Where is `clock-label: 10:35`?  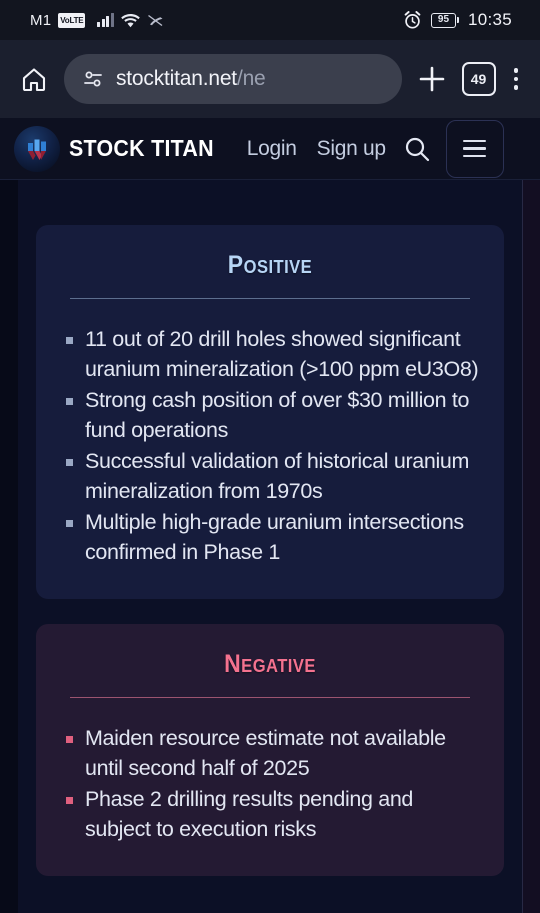
clock-label: 10:35 is located at coordinates (489, 19).